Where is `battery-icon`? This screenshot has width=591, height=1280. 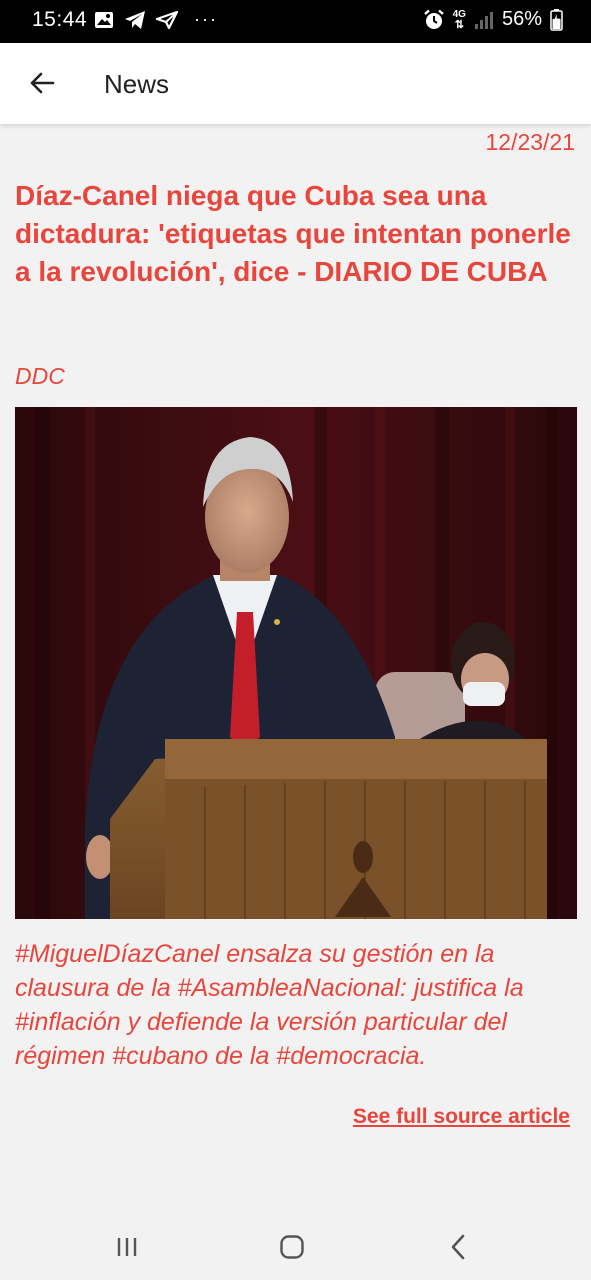
battery-icon is located at coordinates (556, 19).